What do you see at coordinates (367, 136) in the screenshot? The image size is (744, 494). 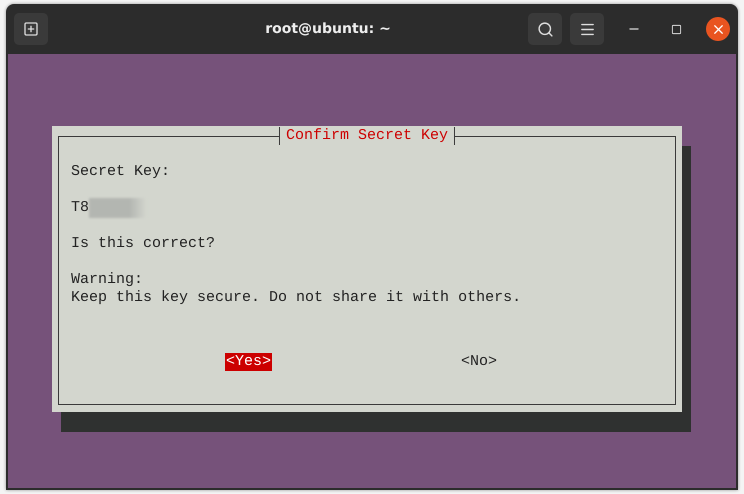 I see `dialog-title: Confirm Secret Key` at bounding box center [367, 136].